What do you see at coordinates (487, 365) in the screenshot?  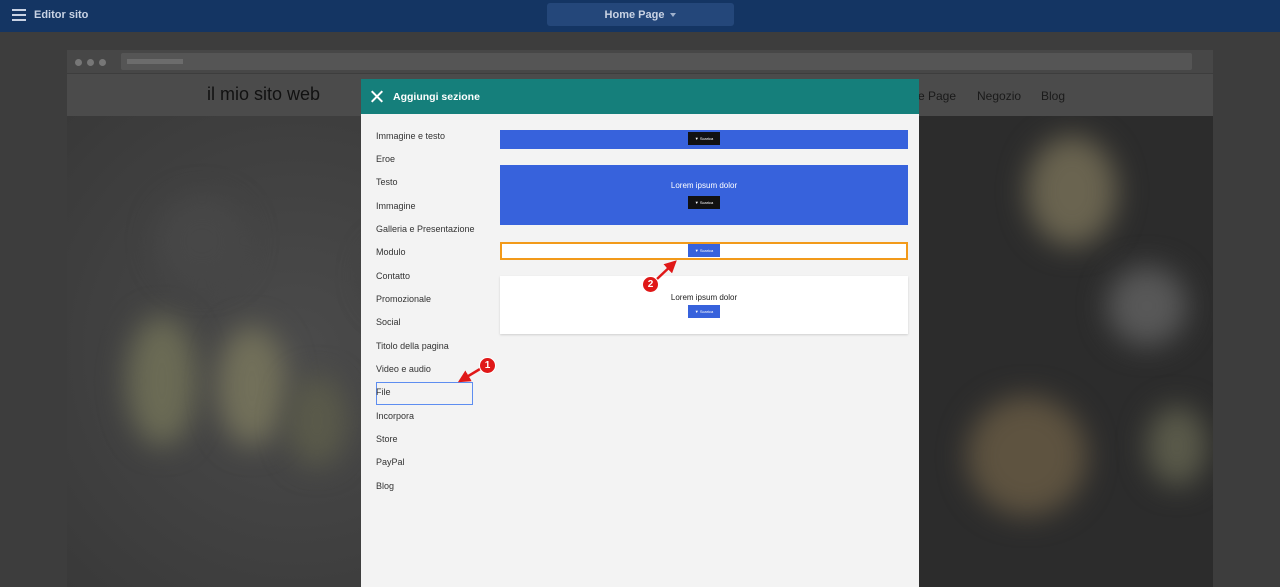 I see `annotation-marker-1: 1` at bounding box center [487, 365].